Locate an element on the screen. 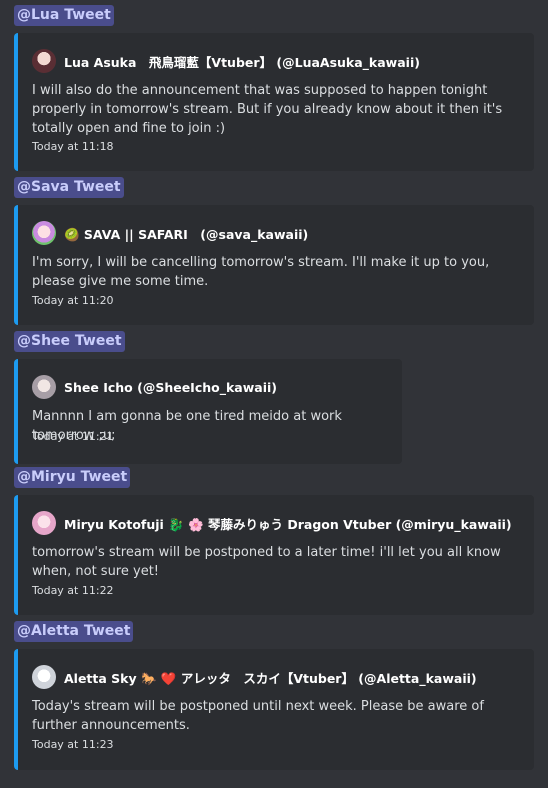  timestamp: Today at 11:21 is located at coordinates (73, 436).